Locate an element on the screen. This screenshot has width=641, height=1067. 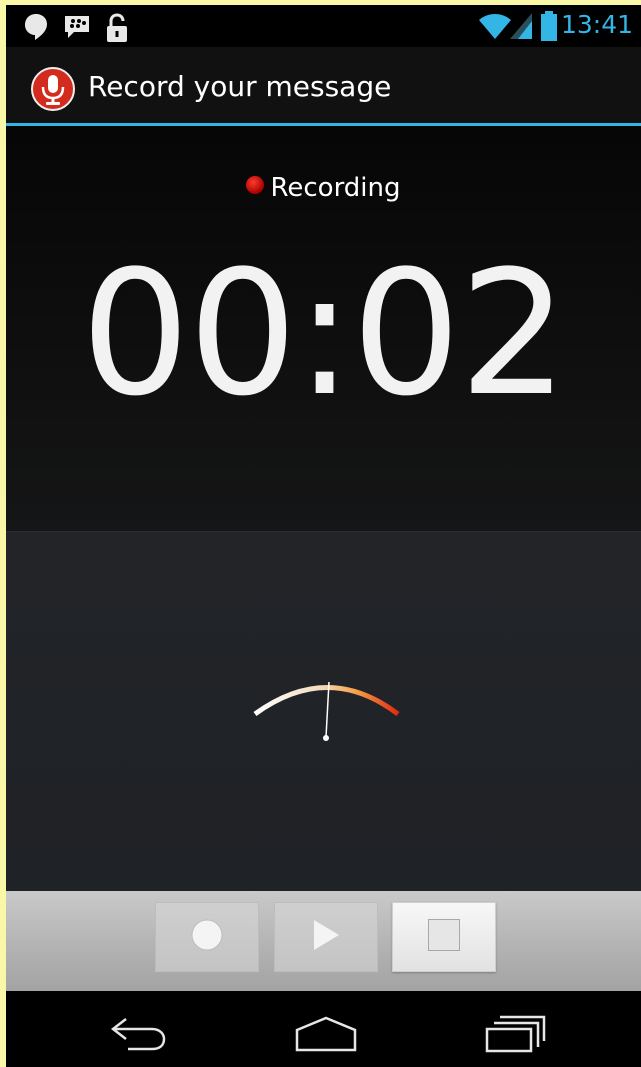
record-icon is located at coordinates (207, 937).